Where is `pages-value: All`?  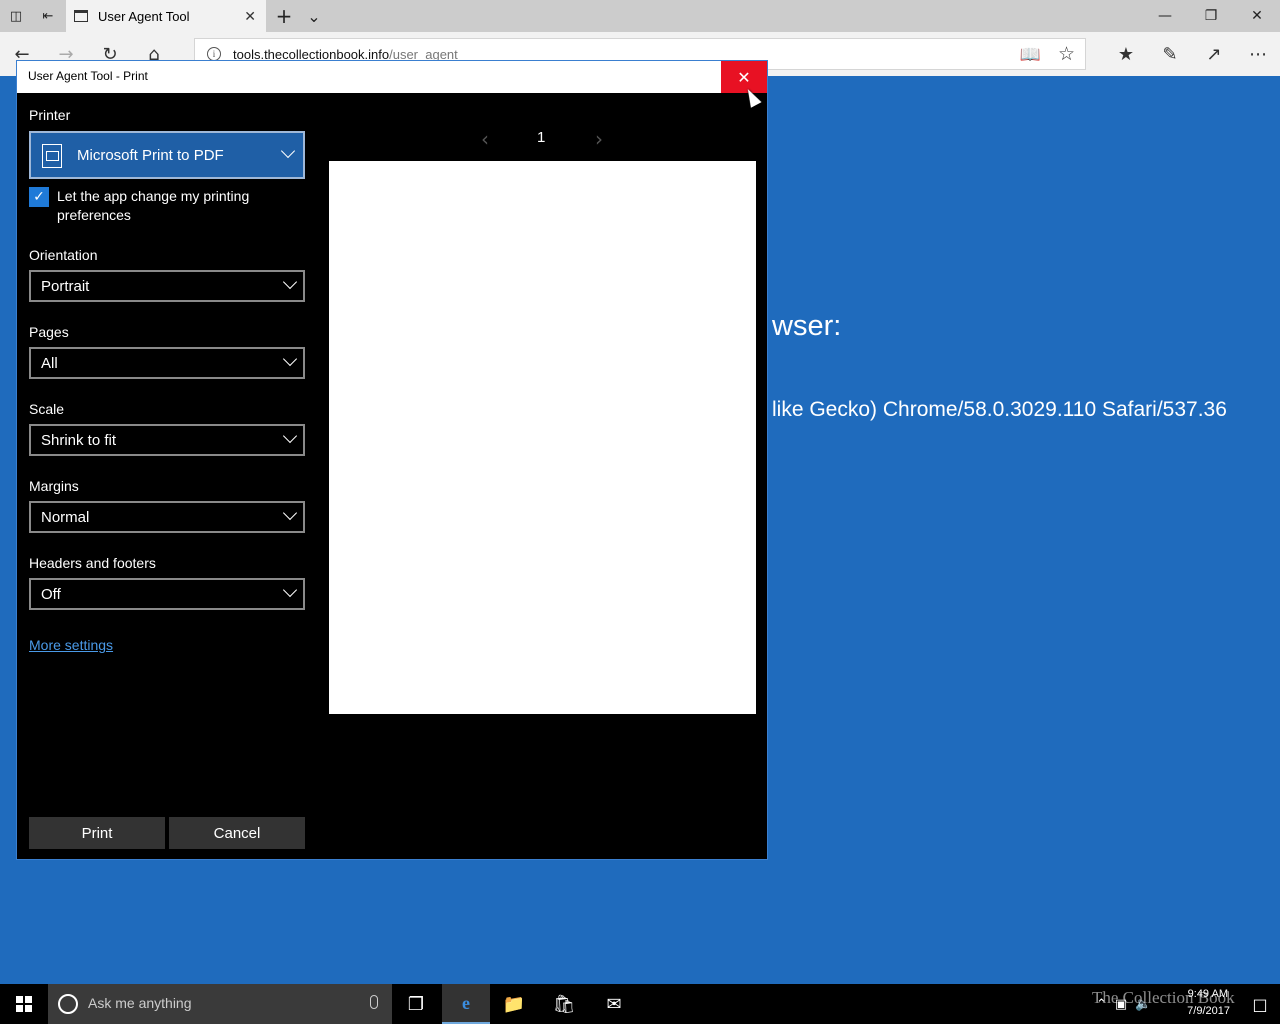 pages-value: All is located at coordinates (49, 363).